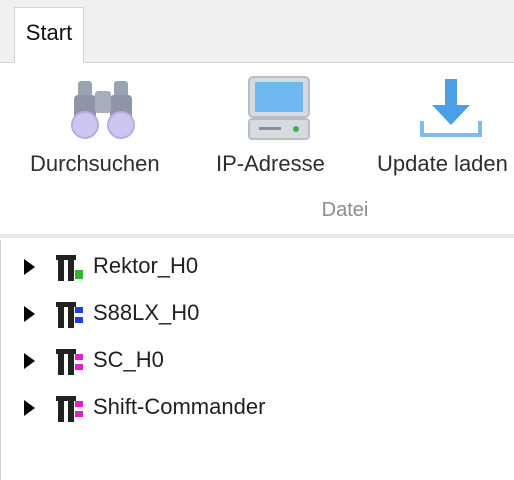 This screenshot has width=514, height=480. I want to click on tree-item-shift-commander: Shift-Commander, so click(201, 409).